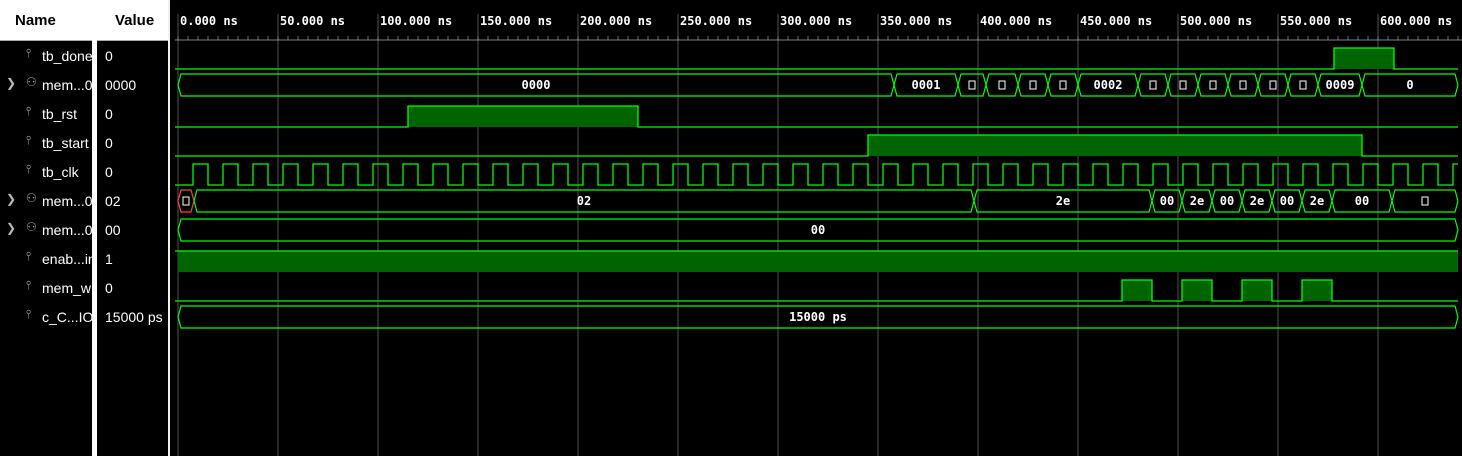 This screenshot has height=456, width=1462. I want to click on signal-name-row-tb-clk: ⫯ tb_clk, so click(46, 172).